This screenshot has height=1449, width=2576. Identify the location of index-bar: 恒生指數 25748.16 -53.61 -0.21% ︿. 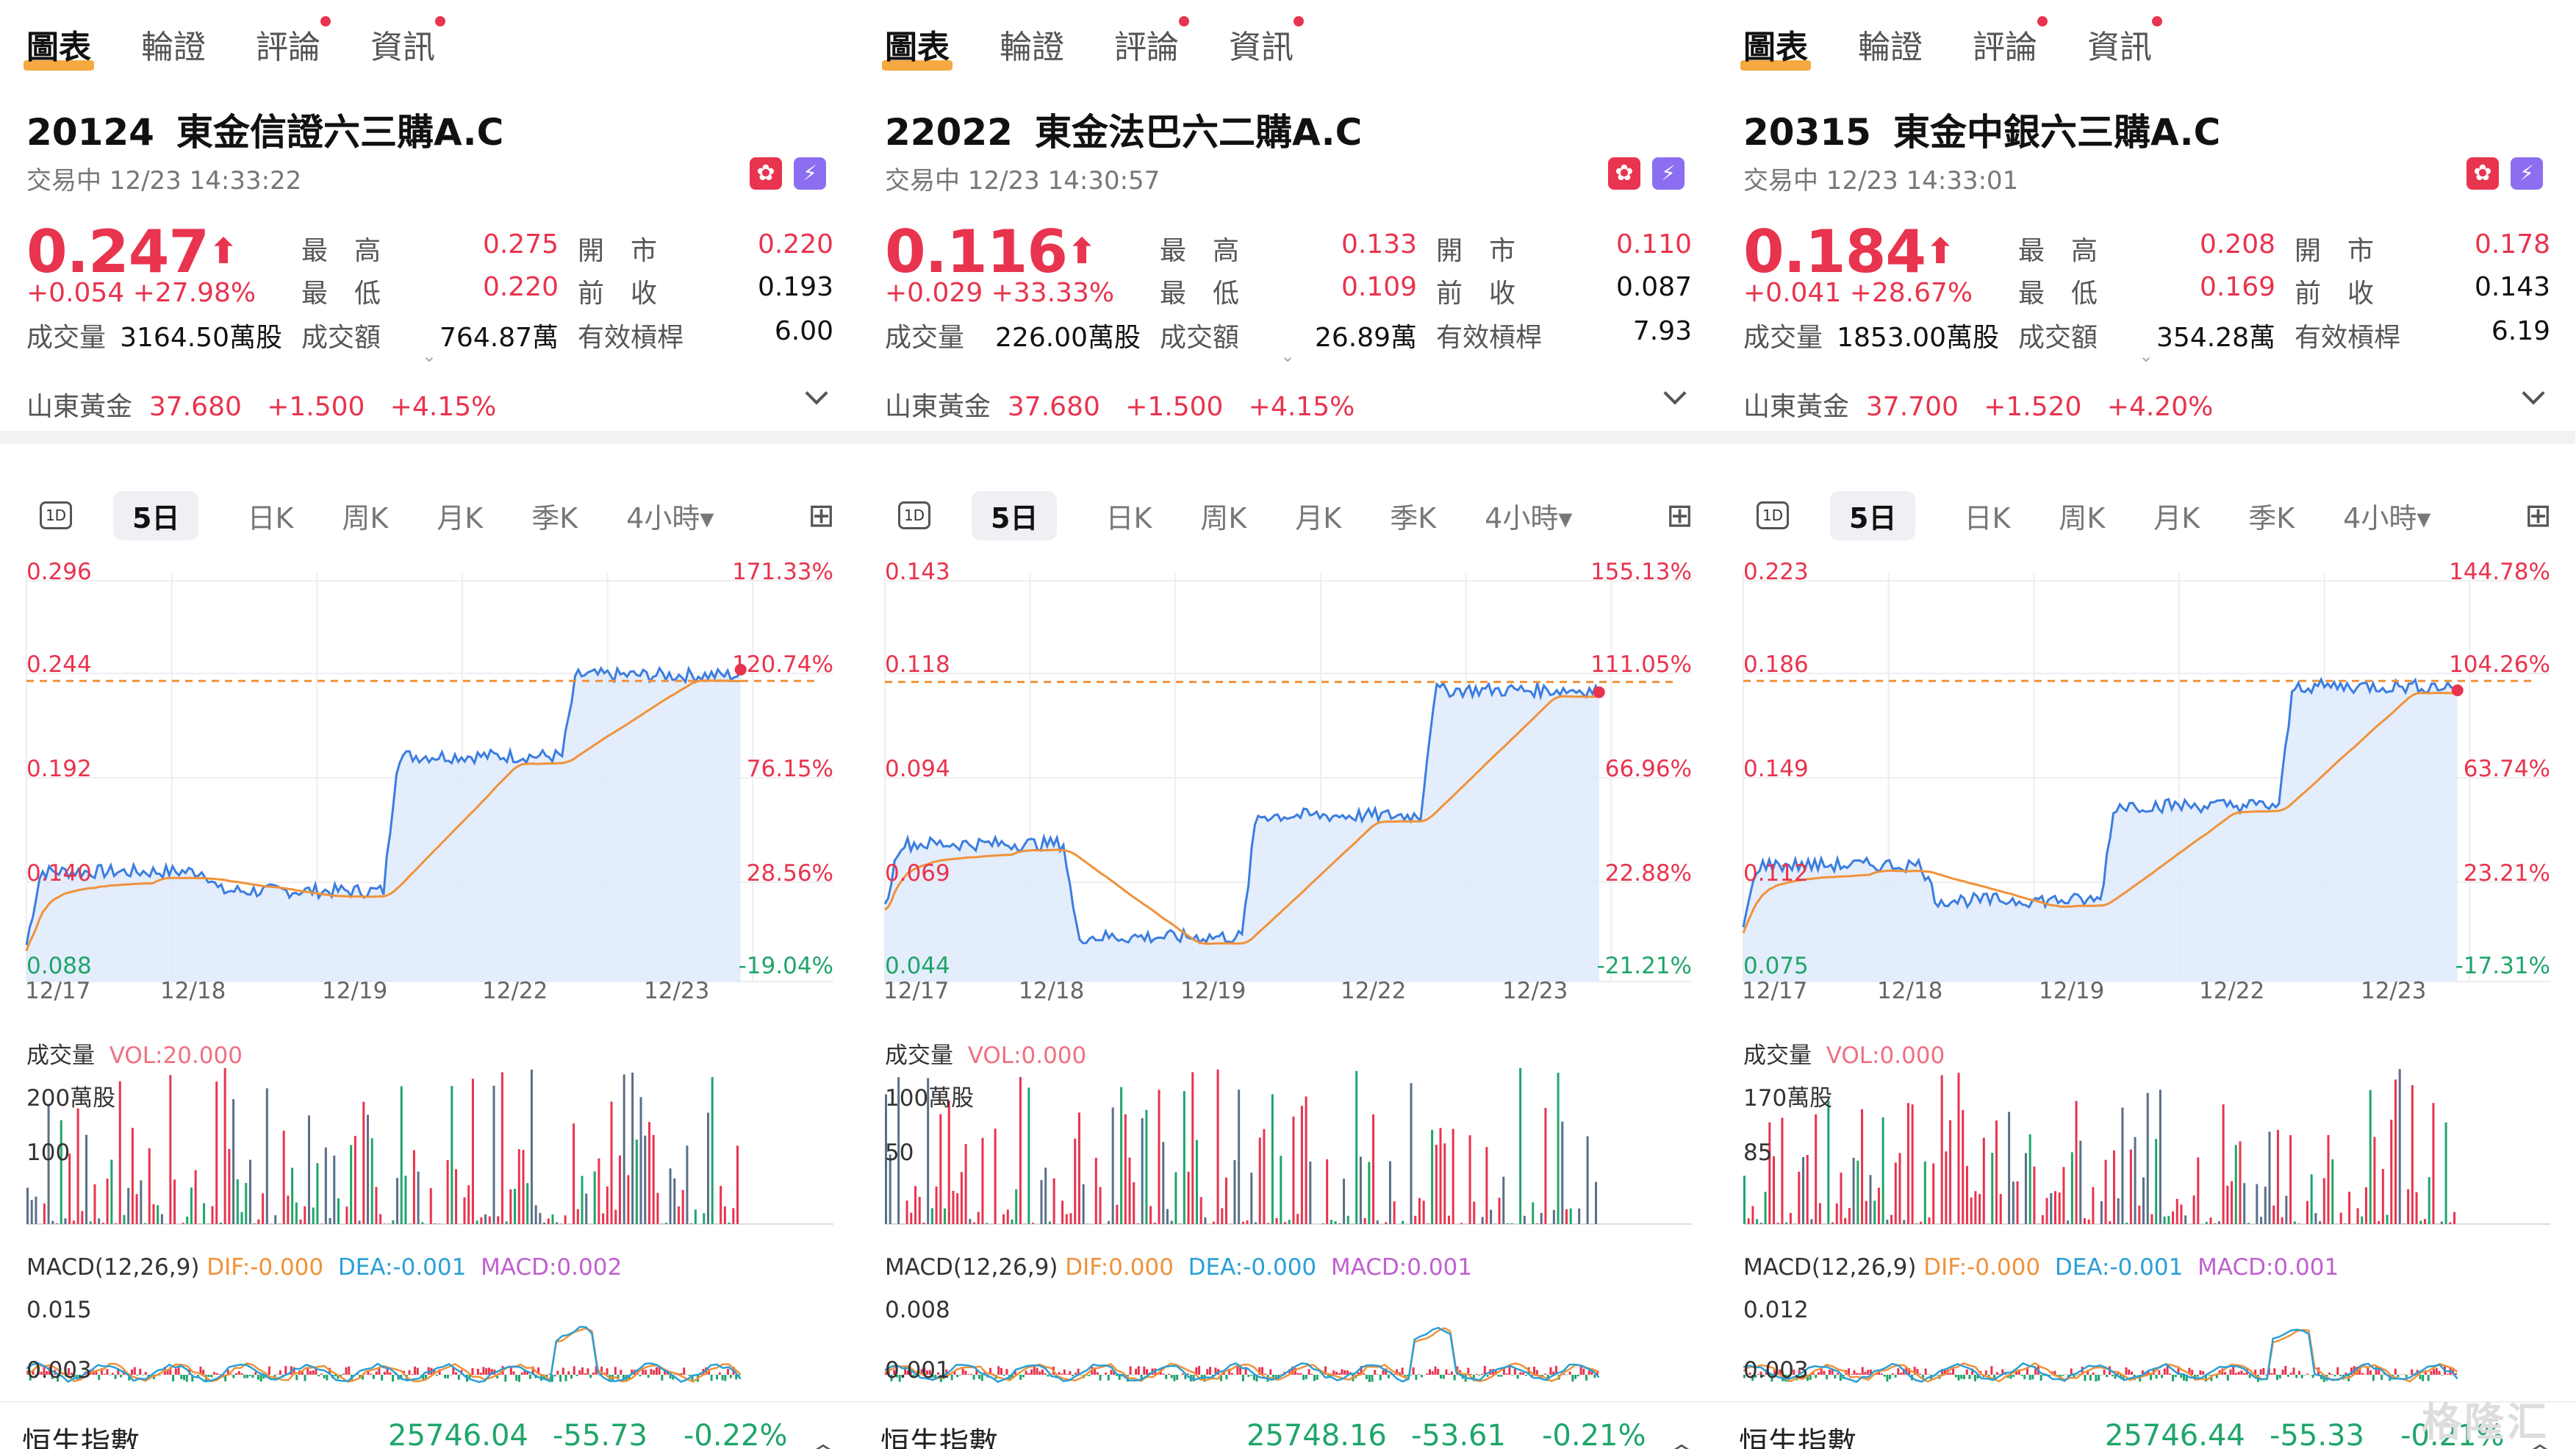
(1287, 1425).